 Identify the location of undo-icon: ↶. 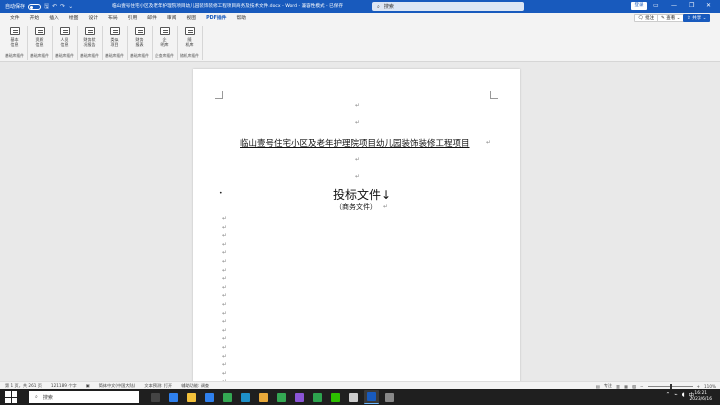
(54, 6).